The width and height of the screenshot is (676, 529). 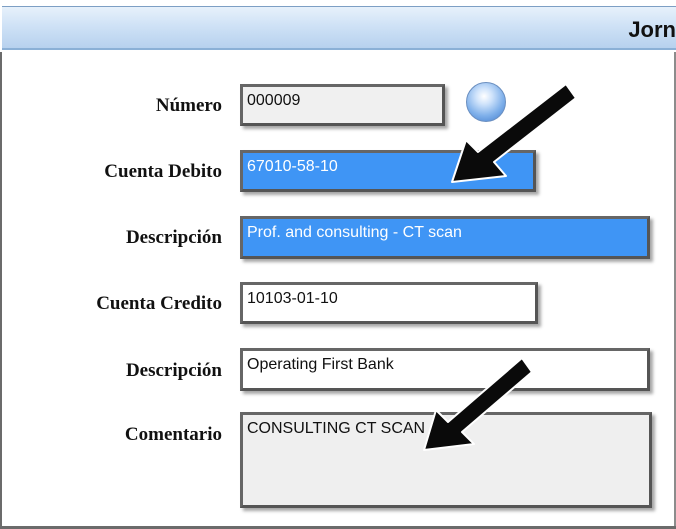 I want to click on cuenta-credito-label: Cuenta Credito, so click(x=159, y=303).